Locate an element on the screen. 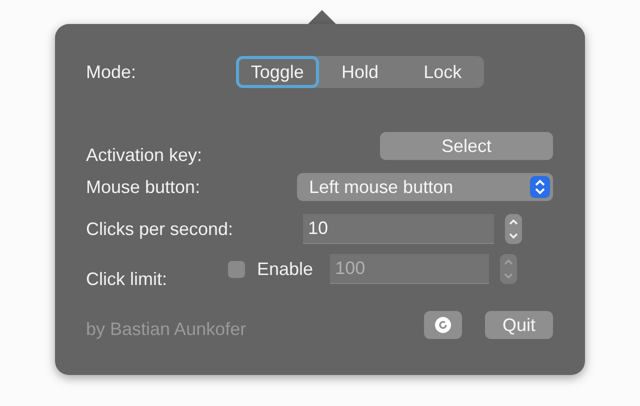  mouse-button-label: Mouse button: is located at coordinates (144, 187).